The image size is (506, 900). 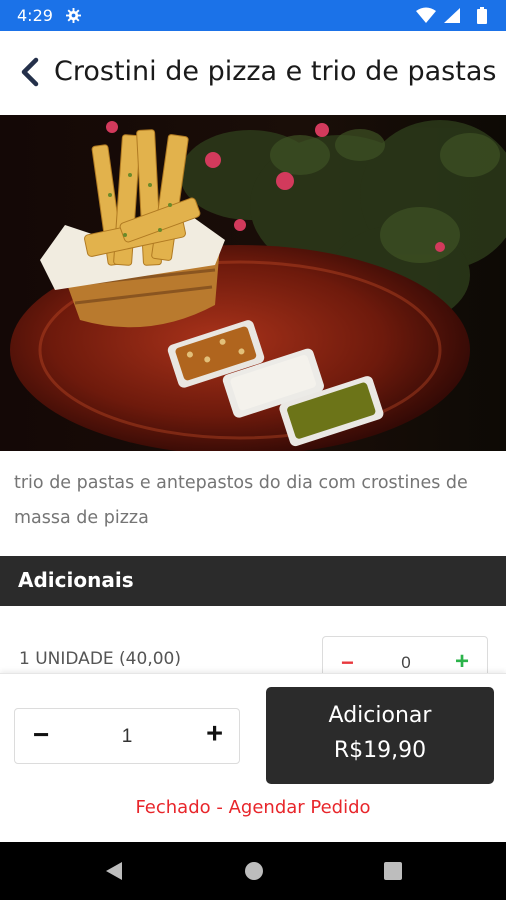 What do you see at coordinates (253, 807) in the screenshot?
I see `store-closed-status: Fechado - Agendar Pedido` at bounding box center [253, 807].